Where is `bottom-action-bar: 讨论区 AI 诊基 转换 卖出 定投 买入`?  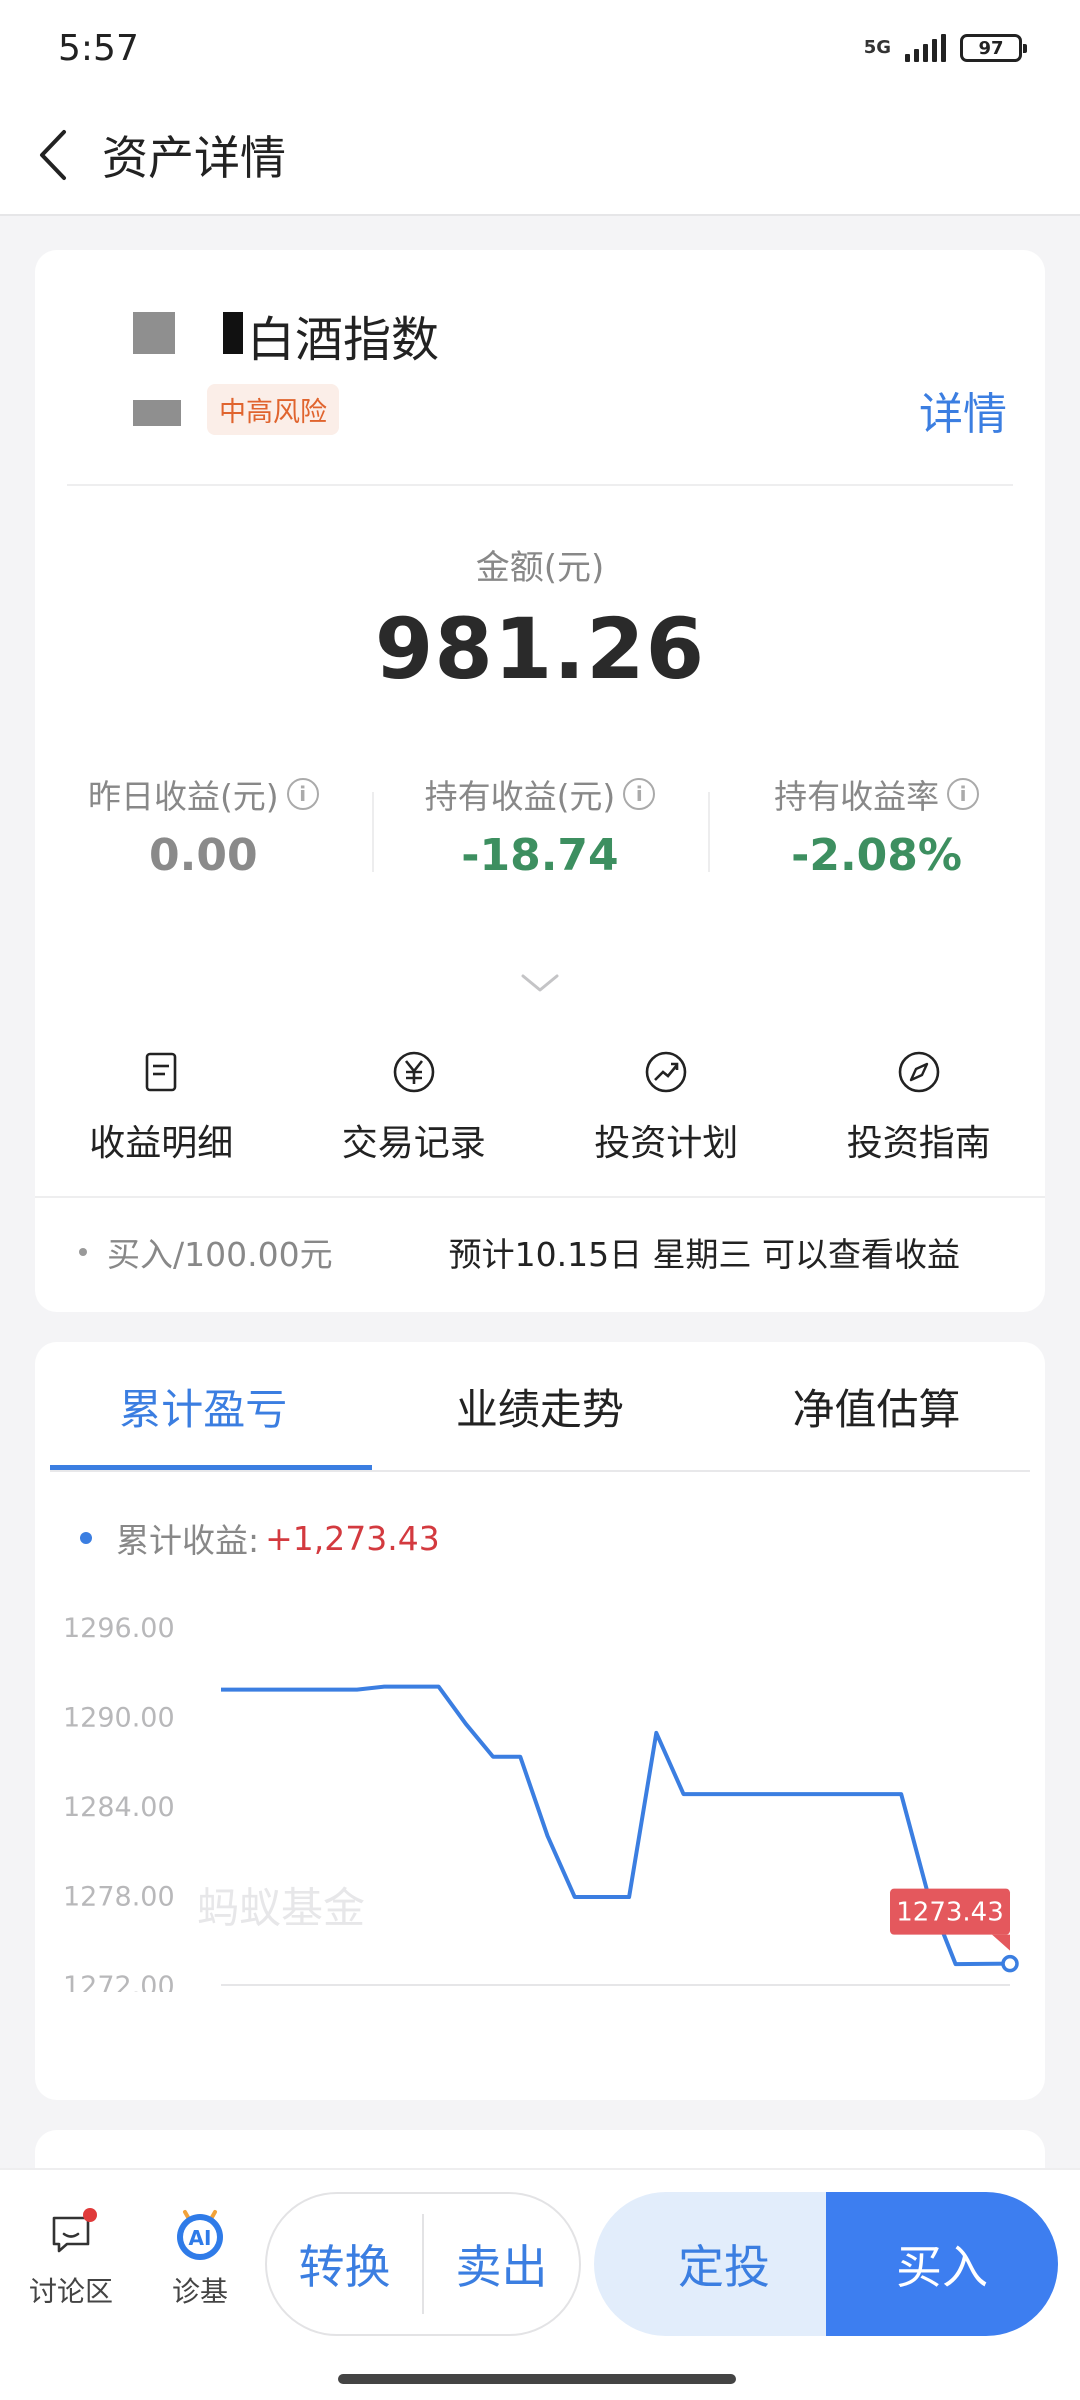 bottom-action-bar: 讨论区 AI 诊基 转换 卖出 定投 买入 is located at coordinates (540, 2284).